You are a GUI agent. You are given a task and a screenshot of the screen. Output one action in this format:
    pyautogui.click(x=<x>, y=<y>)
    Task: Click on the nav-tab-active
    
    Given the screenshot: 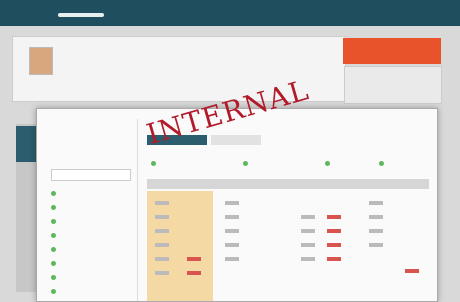 What is the action you would take?
    pyautogui.click(x=81, y=15)
    